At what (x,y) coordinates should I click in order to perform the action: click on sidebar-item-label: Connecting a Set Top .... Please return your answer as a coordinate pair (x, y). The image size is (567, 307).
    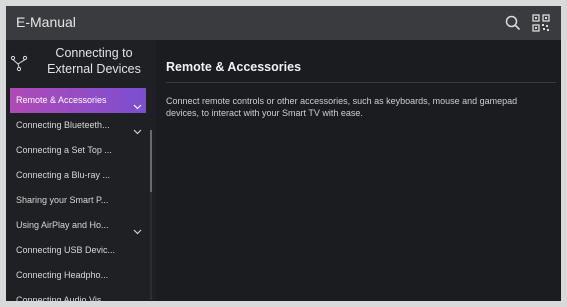
    Looking at the image, I should click on (64, 150).